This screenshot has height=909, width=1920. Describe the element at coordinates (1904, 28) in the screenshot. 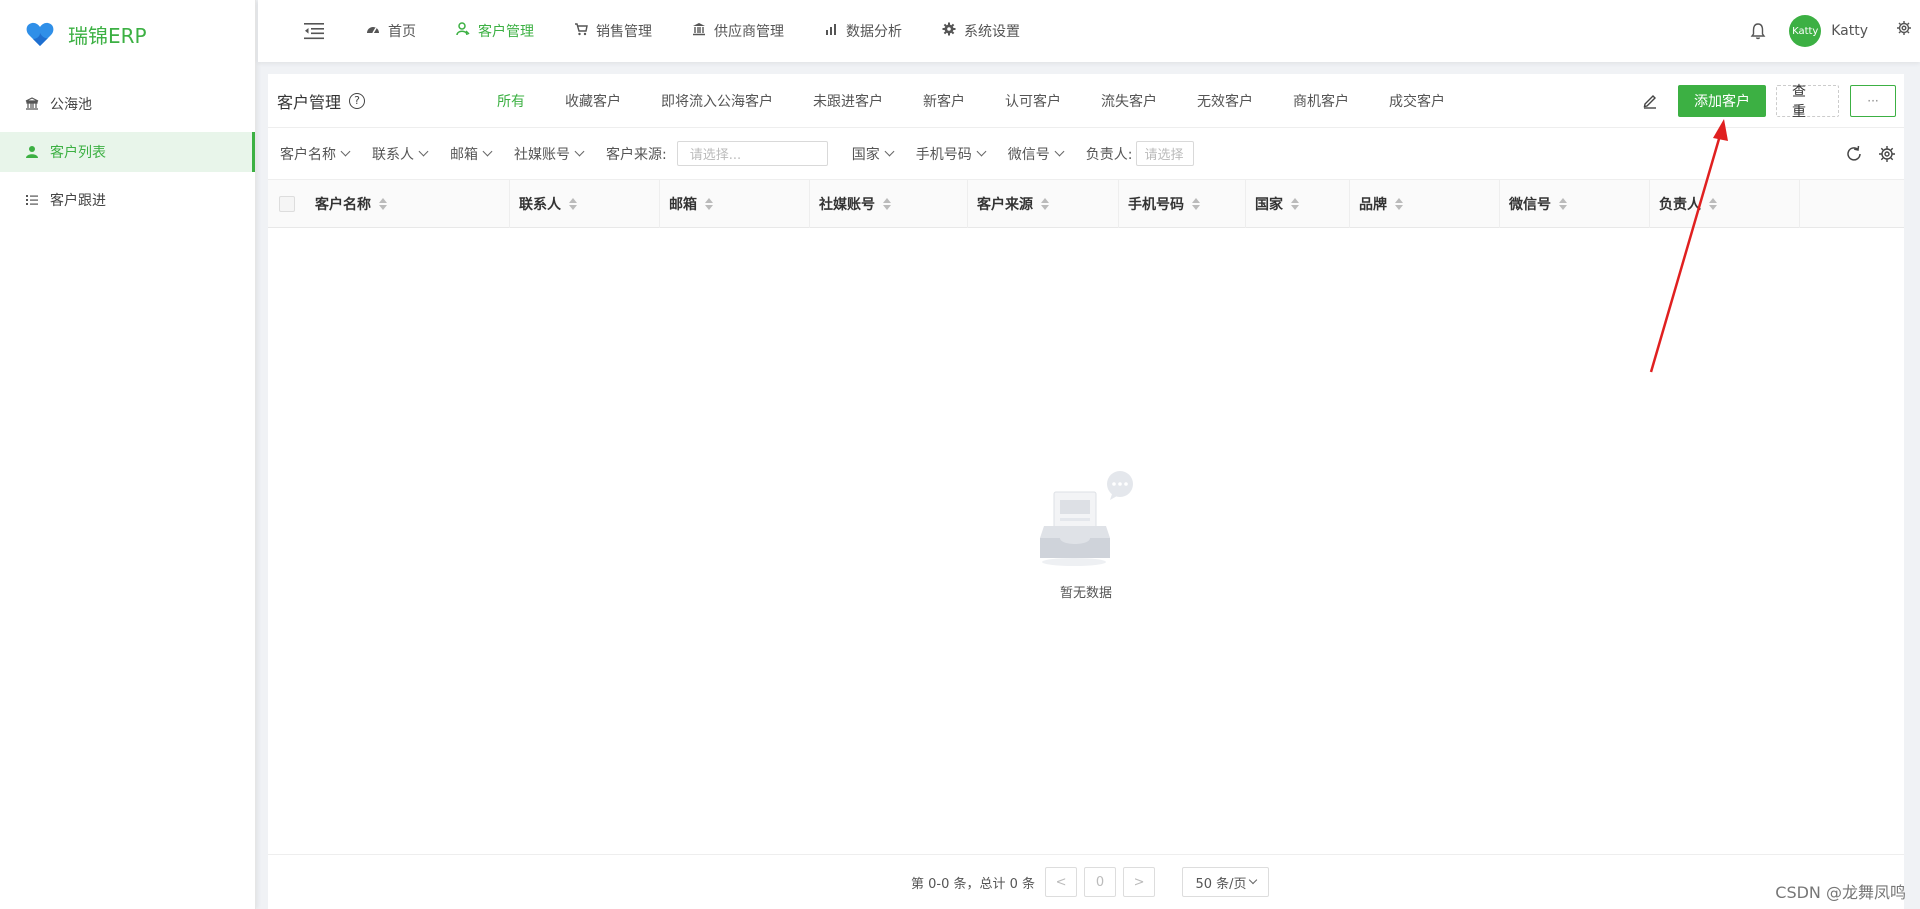

I see `settings-gear-icon` at that location.